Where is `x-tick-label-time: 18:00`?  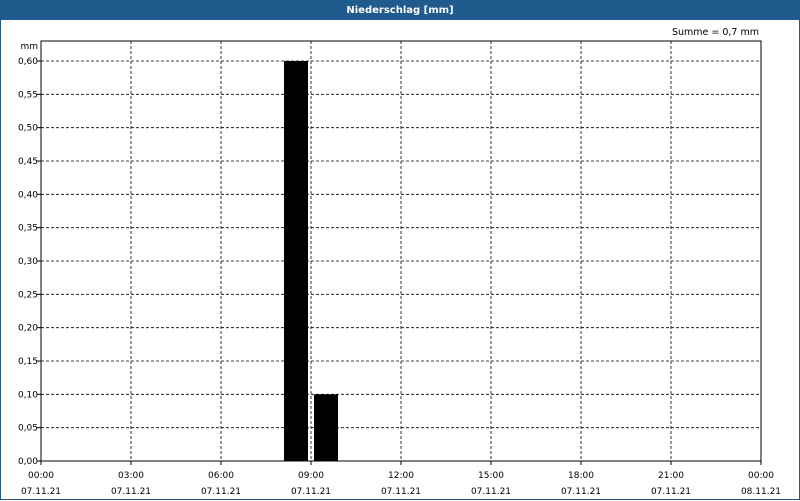
x-tick-label-time: 18:00 is located at coordinates (581, 476).